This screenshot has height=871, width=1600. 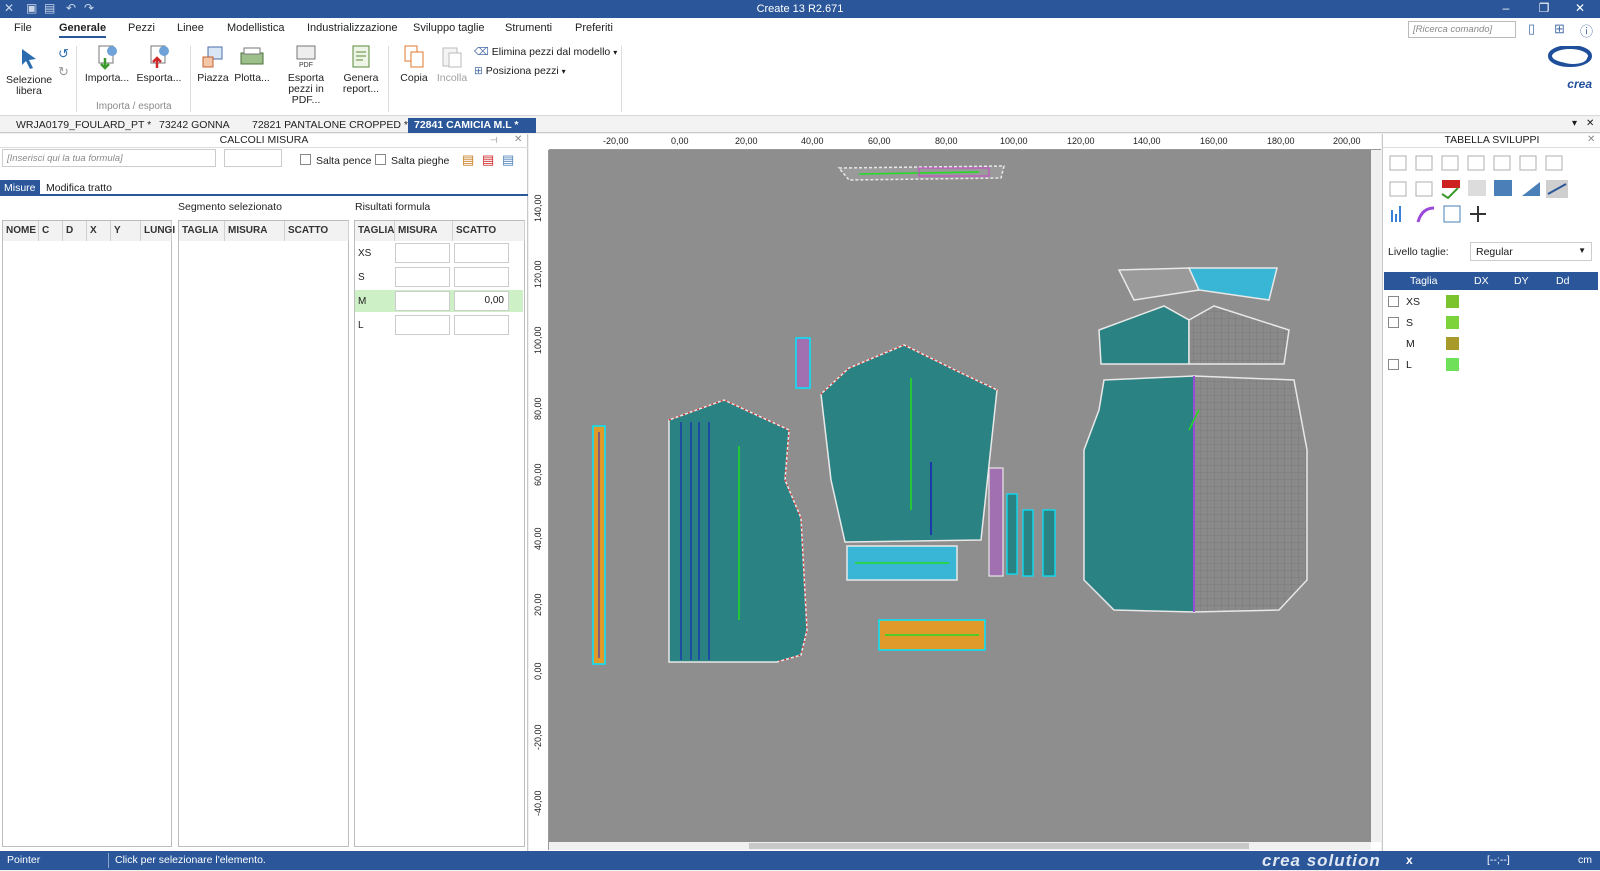 I want to click on col-x: X, so click(x=99, y=231).